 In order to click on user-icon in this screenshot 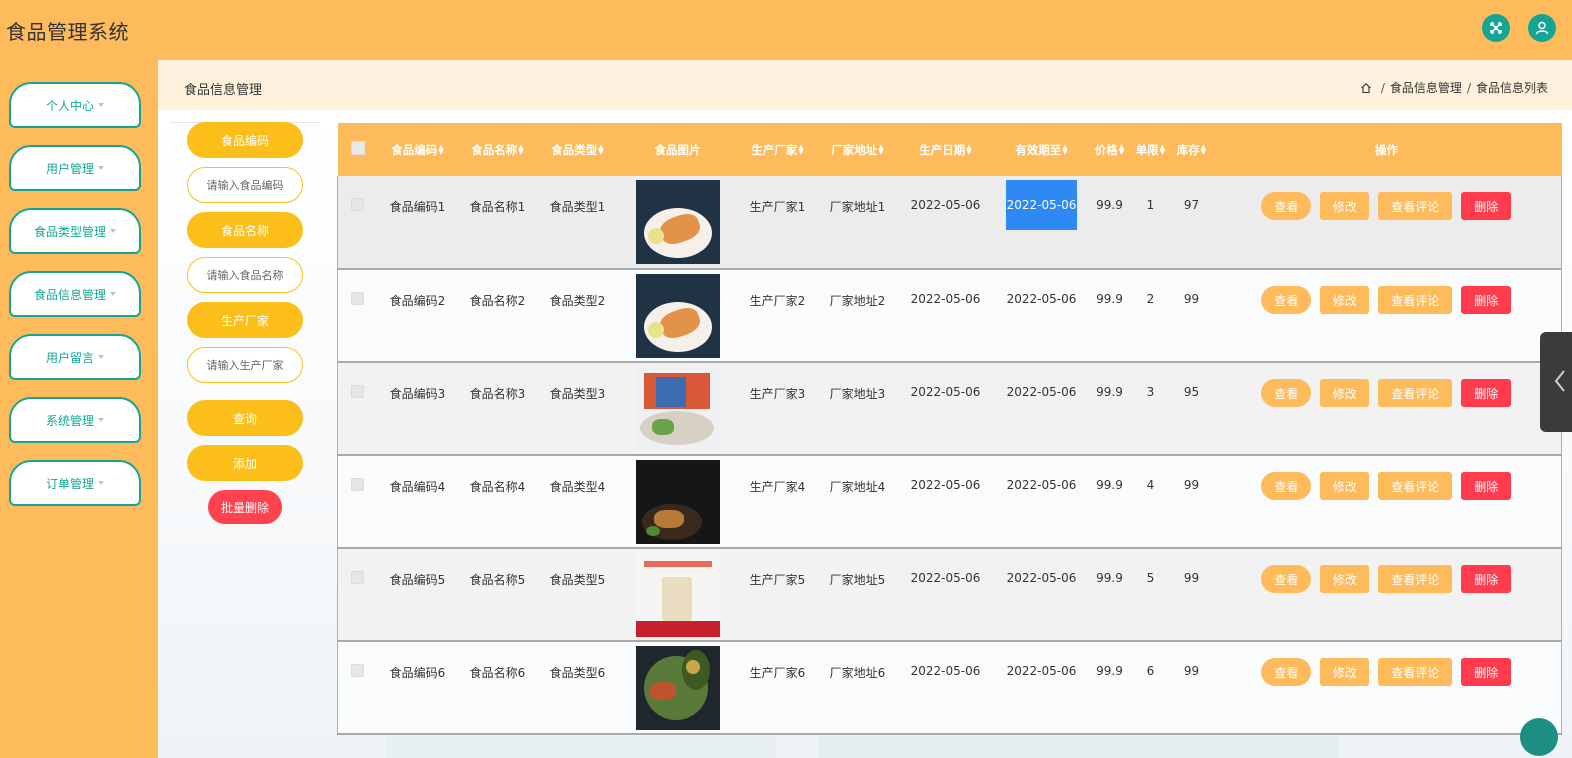, I will do `click(1542, 28)`.